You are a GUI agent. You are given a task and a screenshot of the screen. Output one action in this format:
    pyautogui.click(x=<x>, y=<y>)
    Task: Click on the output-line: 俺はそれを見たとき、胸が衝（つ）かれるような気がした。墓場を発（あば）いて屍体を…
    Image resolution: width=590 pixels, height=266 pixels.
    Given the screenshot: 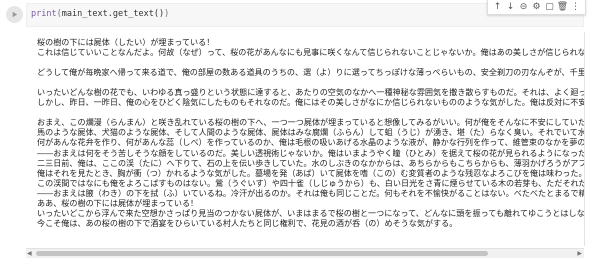 What is the action you would take?
    pyautogui.click(x=311, y=172)
    